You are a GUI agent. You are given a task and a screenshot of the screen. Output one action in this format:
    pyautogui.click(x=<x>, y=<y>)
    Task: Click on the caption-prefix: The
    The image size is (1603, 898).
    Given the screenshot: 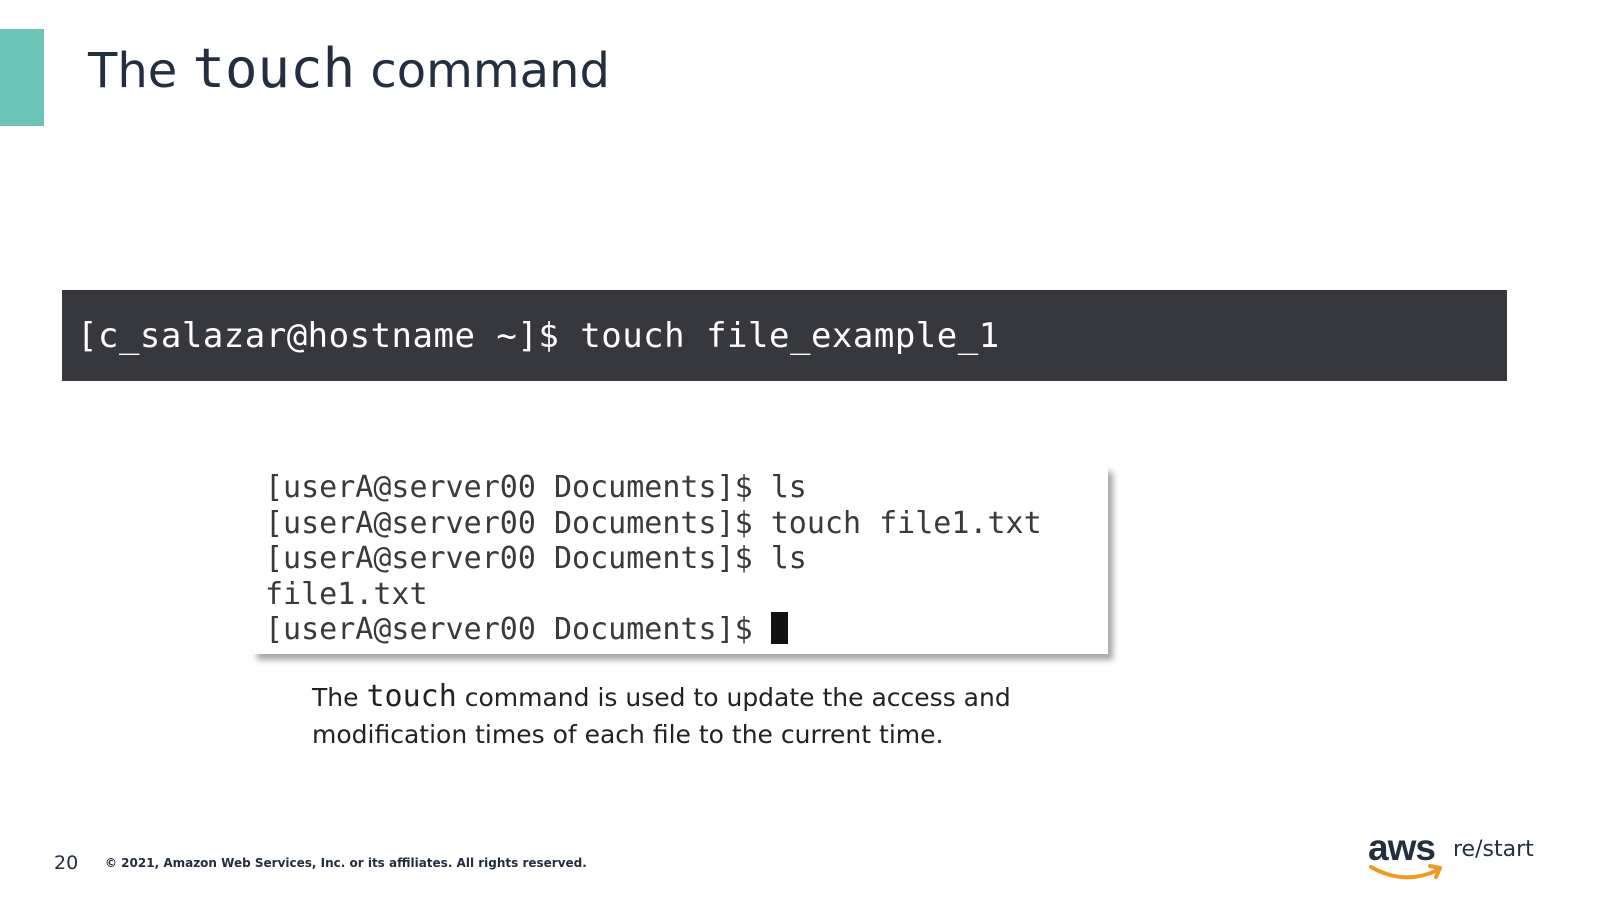 What is the action you would take?
    pyautogui.click(x=339, y=697)
    